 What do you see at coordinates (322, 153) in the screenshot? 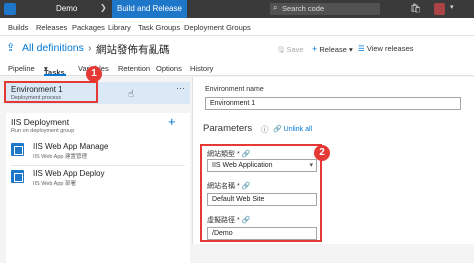
I see `callout-badge-2: 2` at bounding box center [322, 153].